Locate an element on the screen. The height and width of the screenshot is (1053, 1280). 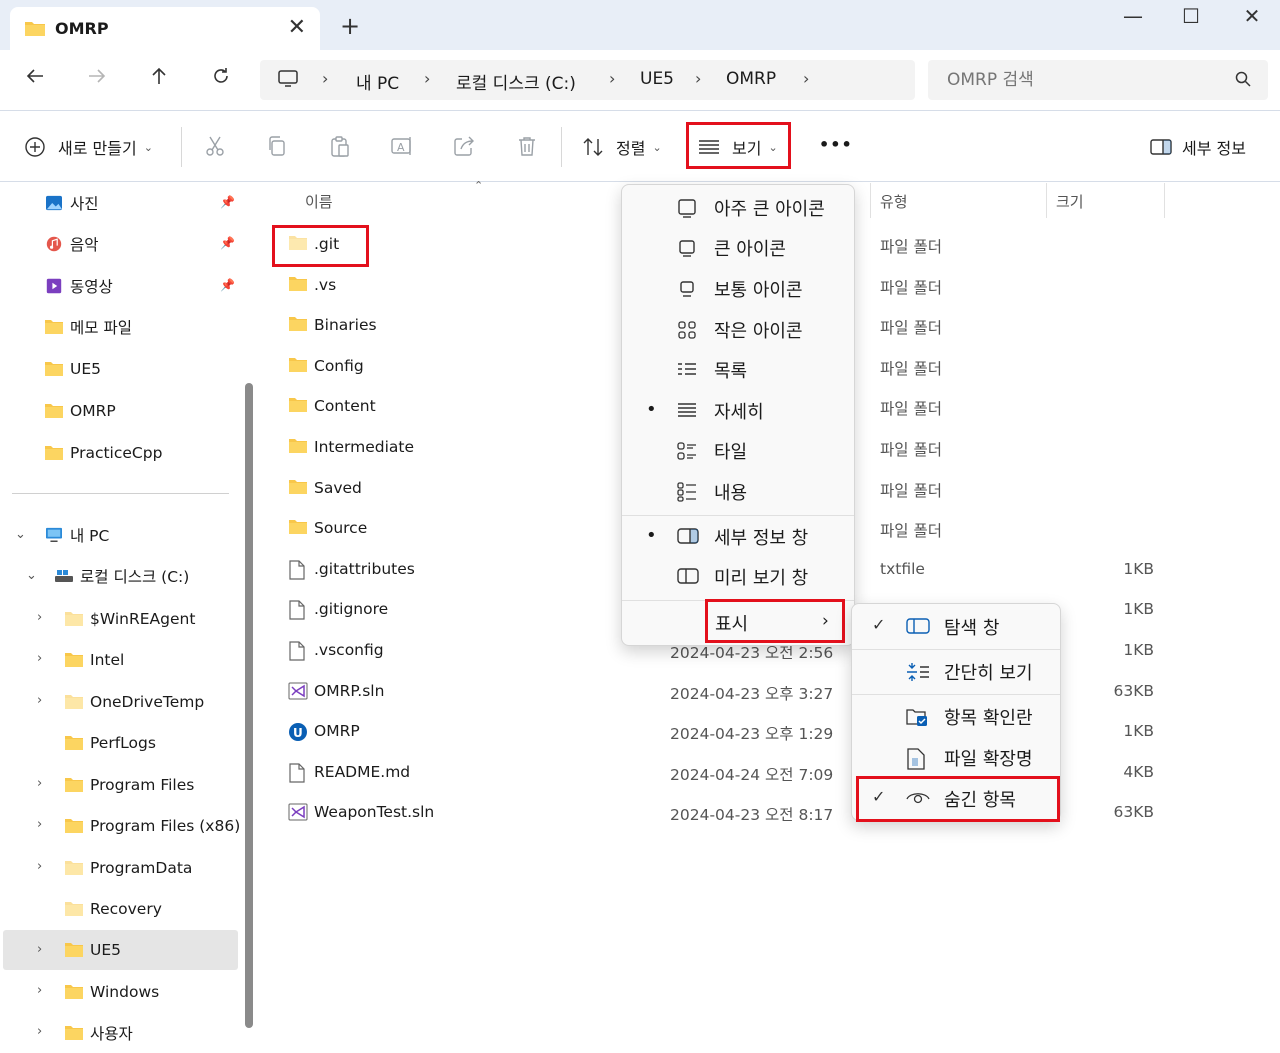
file-row: U OMRP 2024-04-23 오후 1:29 1KB is located at coordinates (769, 732).